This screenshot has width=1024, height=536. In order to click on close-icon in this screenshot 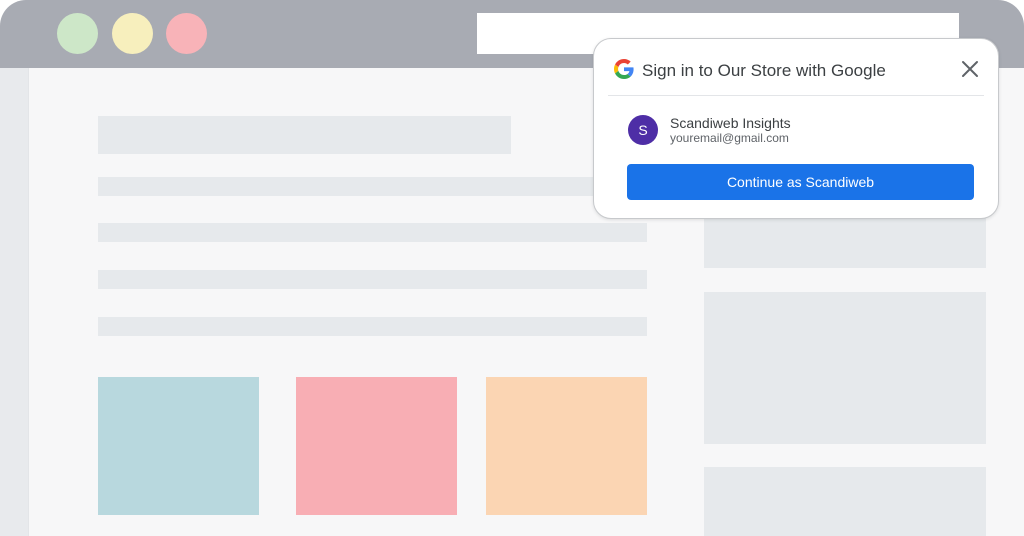, I will do `click(970, 69)`.